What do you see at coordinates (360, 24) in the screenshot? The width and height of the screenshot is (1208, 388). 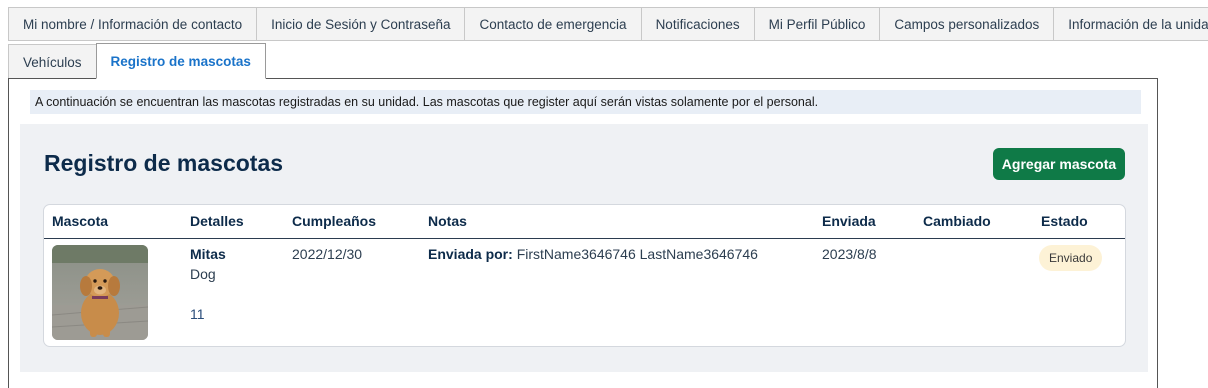 I see `tab-login-password: Inicio de Sesión y Contraseña` at bounding box center [360, 24].